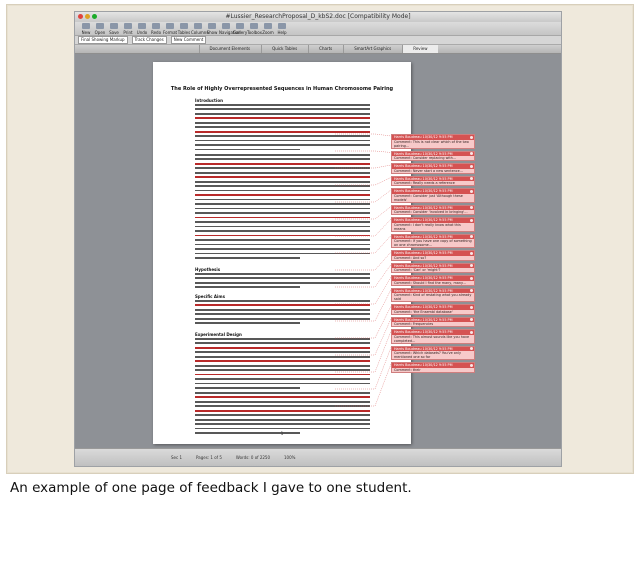 The image size is (638, 576). What do you see at coordinates (100, 29) in the screenshot?
I see `toolbar-open-button: Open` at bounding box center [100, 29].